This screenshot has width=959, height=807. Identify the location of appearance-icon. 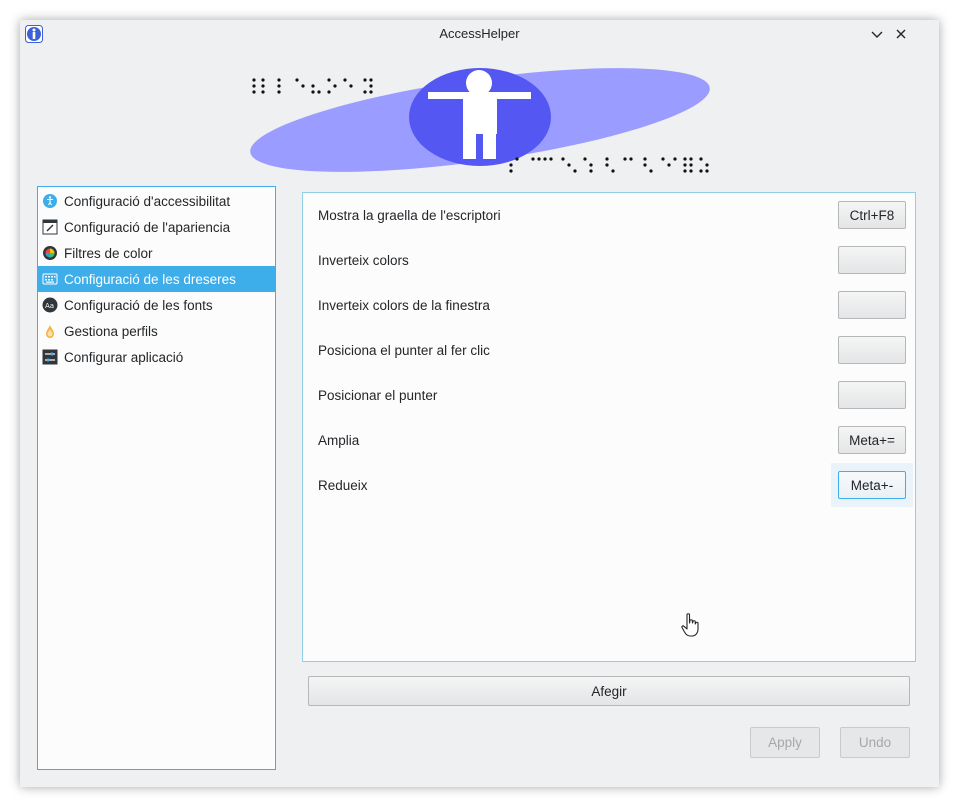
(50, 227).